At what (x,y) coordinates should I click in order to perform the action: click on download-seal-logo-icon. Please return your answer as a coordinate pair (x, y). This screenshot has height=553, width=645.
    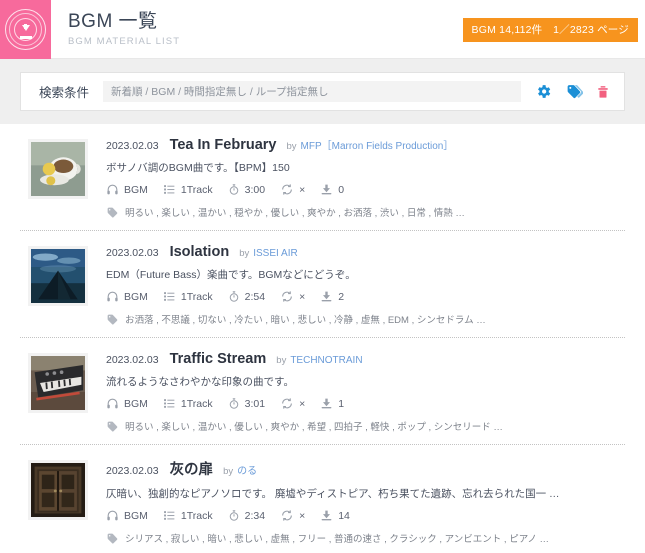
    Looking at the image, I should click on (25, 29).